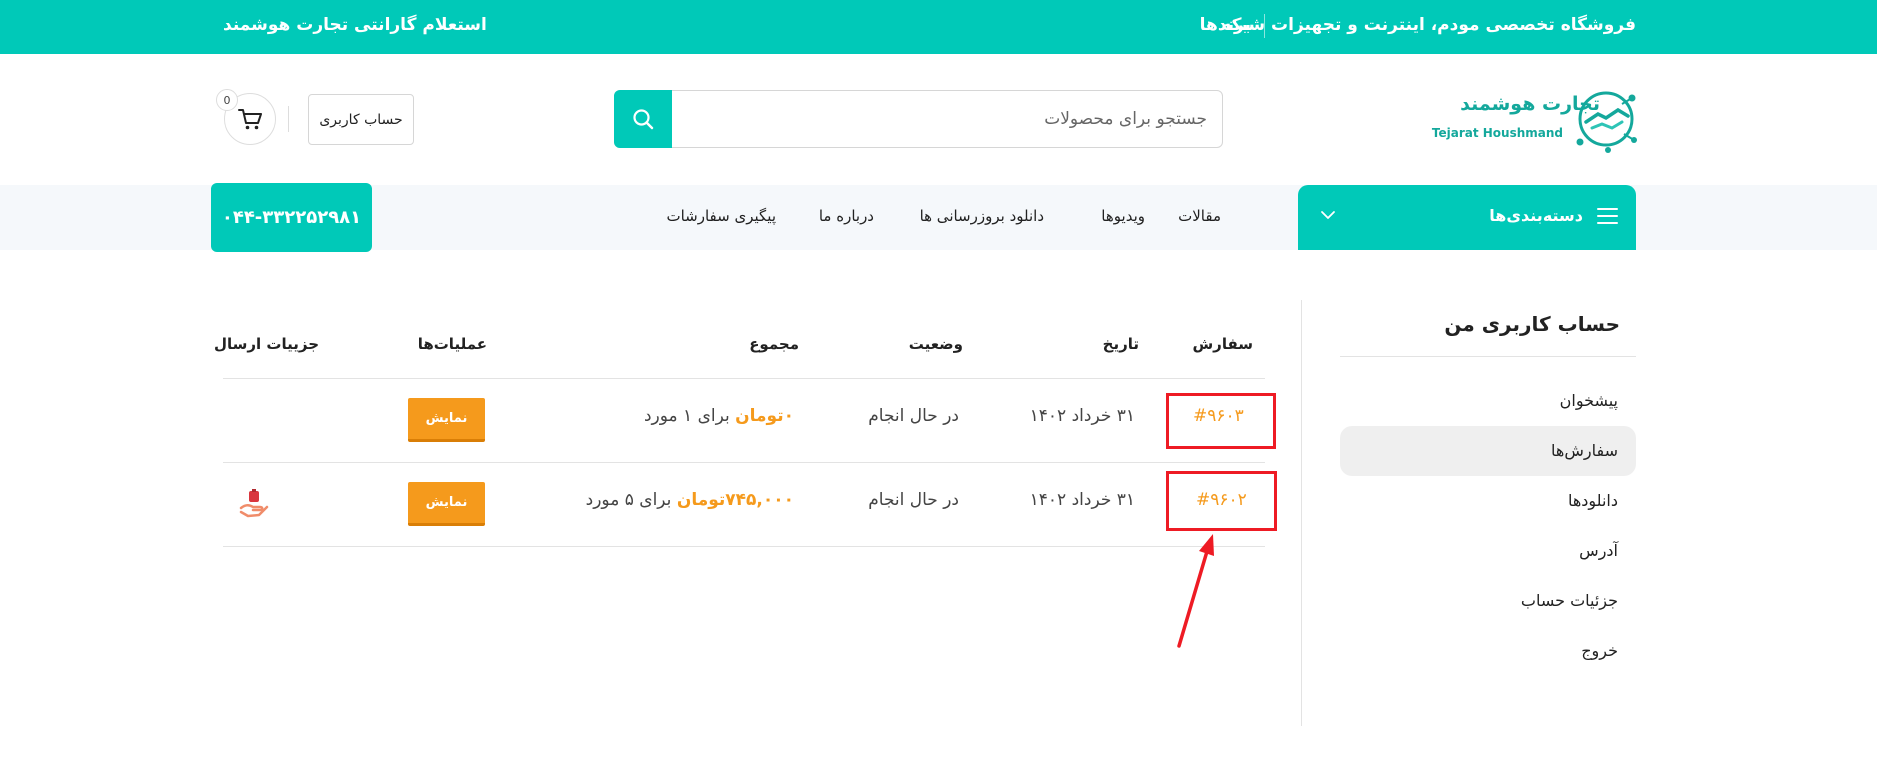  What do you see at coordinates (266, 344) in the screenshot?
I see `col-header-shipping-details: جزییات ارسال` at bounding box center [266, 344].